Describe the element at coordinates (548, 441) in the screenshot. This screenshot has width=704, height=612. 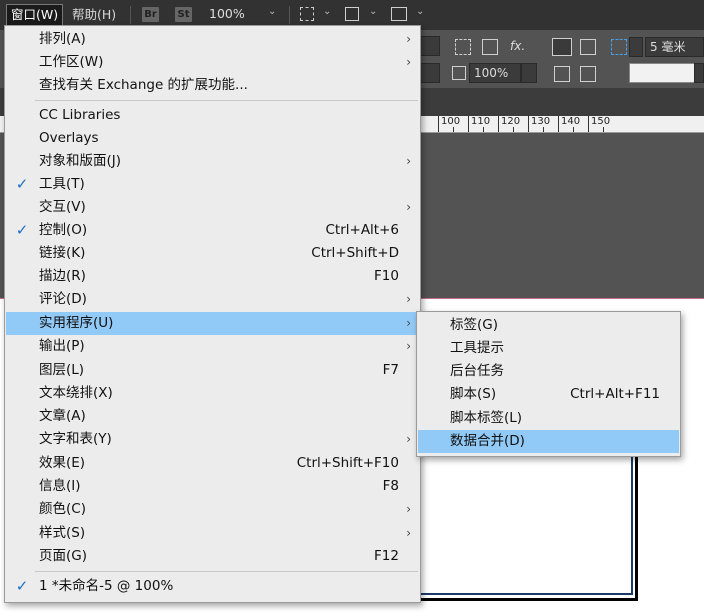
I see `submenu-item-data-merge: 数据合并(D)` at that location.